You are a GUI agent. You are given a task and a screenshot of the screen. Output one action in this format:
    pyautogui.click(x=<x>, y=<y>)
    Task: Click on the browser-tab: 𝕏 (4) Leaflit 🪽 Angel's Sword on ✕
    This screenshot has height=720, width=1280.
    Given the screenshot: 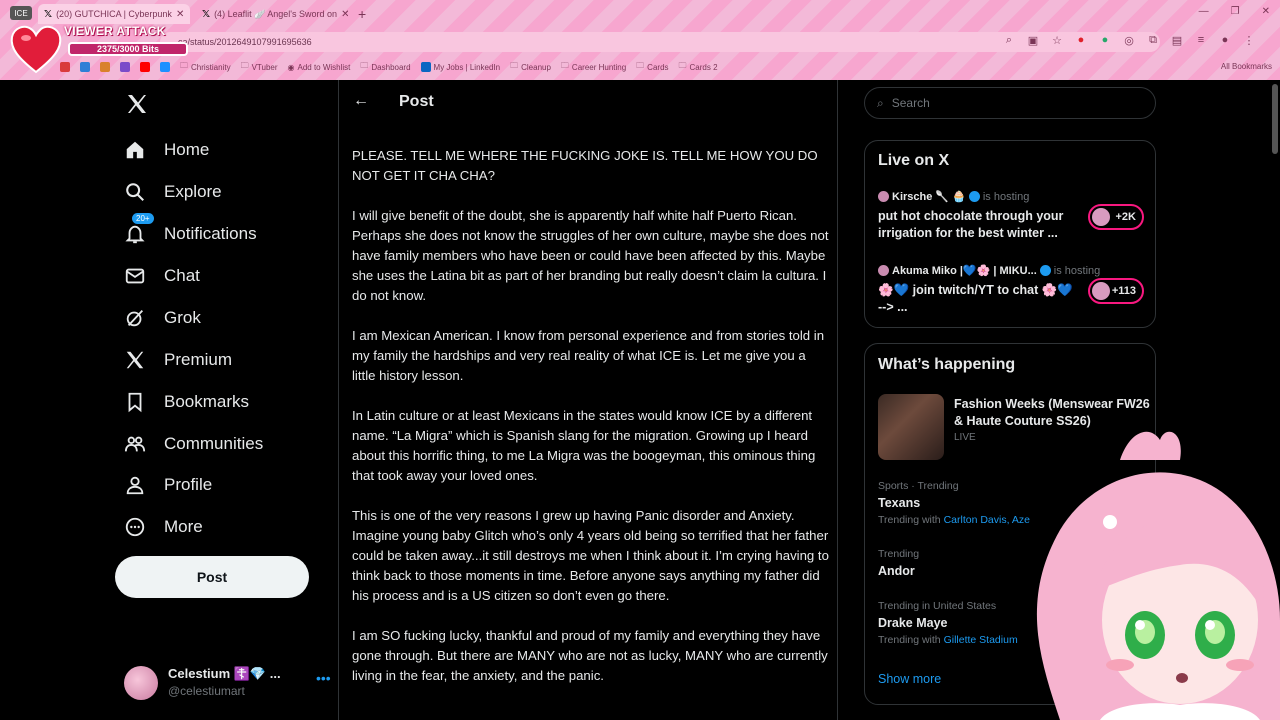 What is the action you would take?
    pyautogui.click(x=272, y=14)
    